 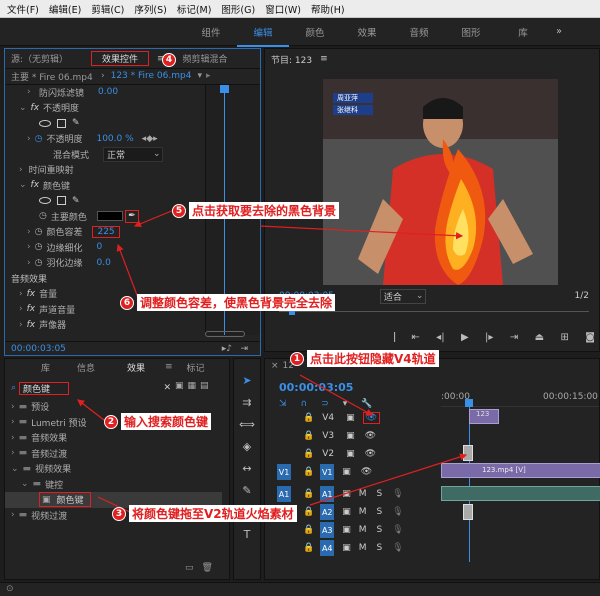 I want to click on annotation-text: 点击获取要去除的黑色背景, so click(x=264, y=210).